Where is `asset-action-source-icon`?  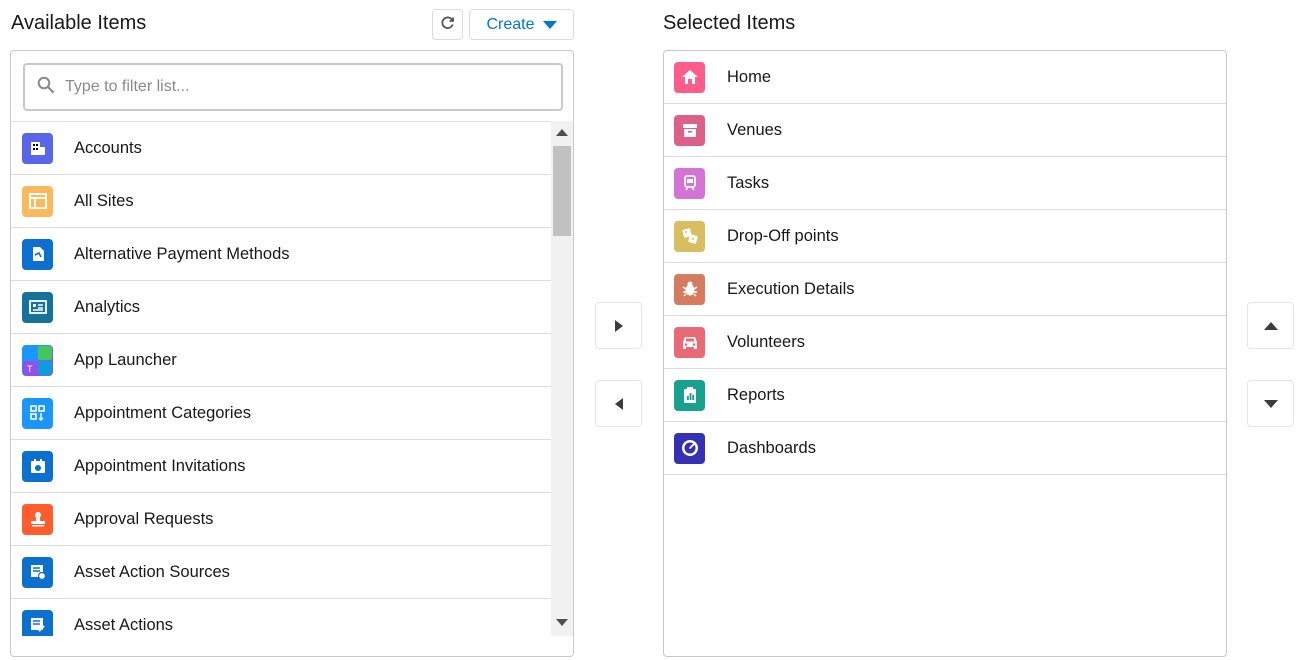
asset-action-source-icon is located at coordinates (37, 572).